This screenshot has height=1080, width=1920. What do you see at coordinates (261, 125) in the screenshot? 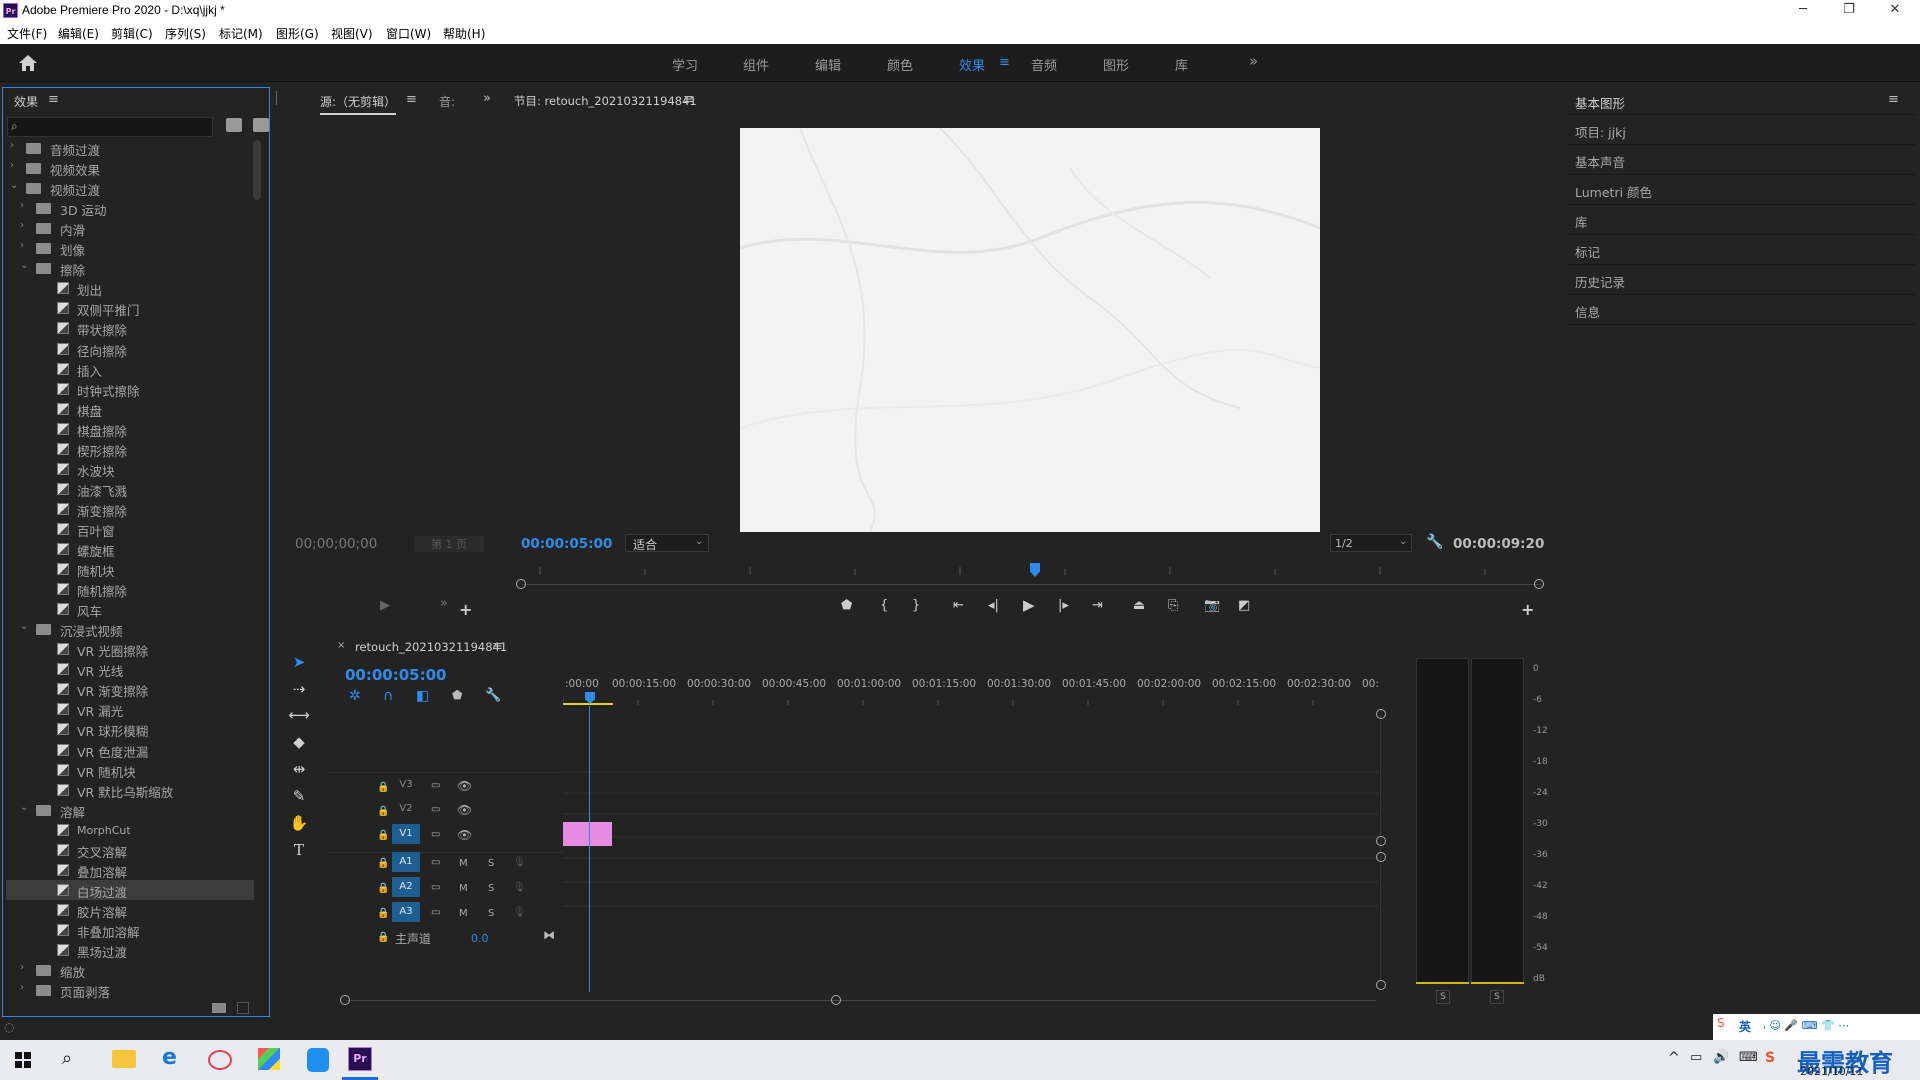
I see `custom-bin-icon` at bounding box center [261, 125].